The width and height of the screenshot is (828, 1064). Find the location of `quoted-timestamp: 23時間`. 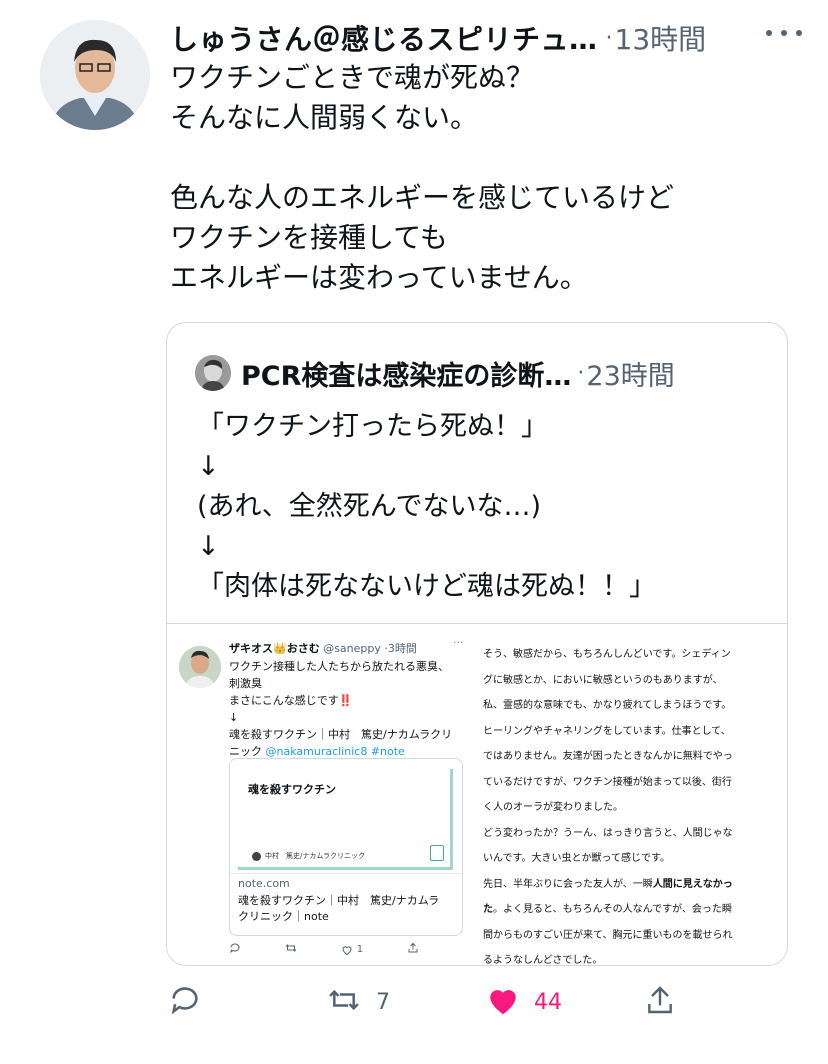

quoted-timestamp: 23時間 is located at coordinates (630, 376).